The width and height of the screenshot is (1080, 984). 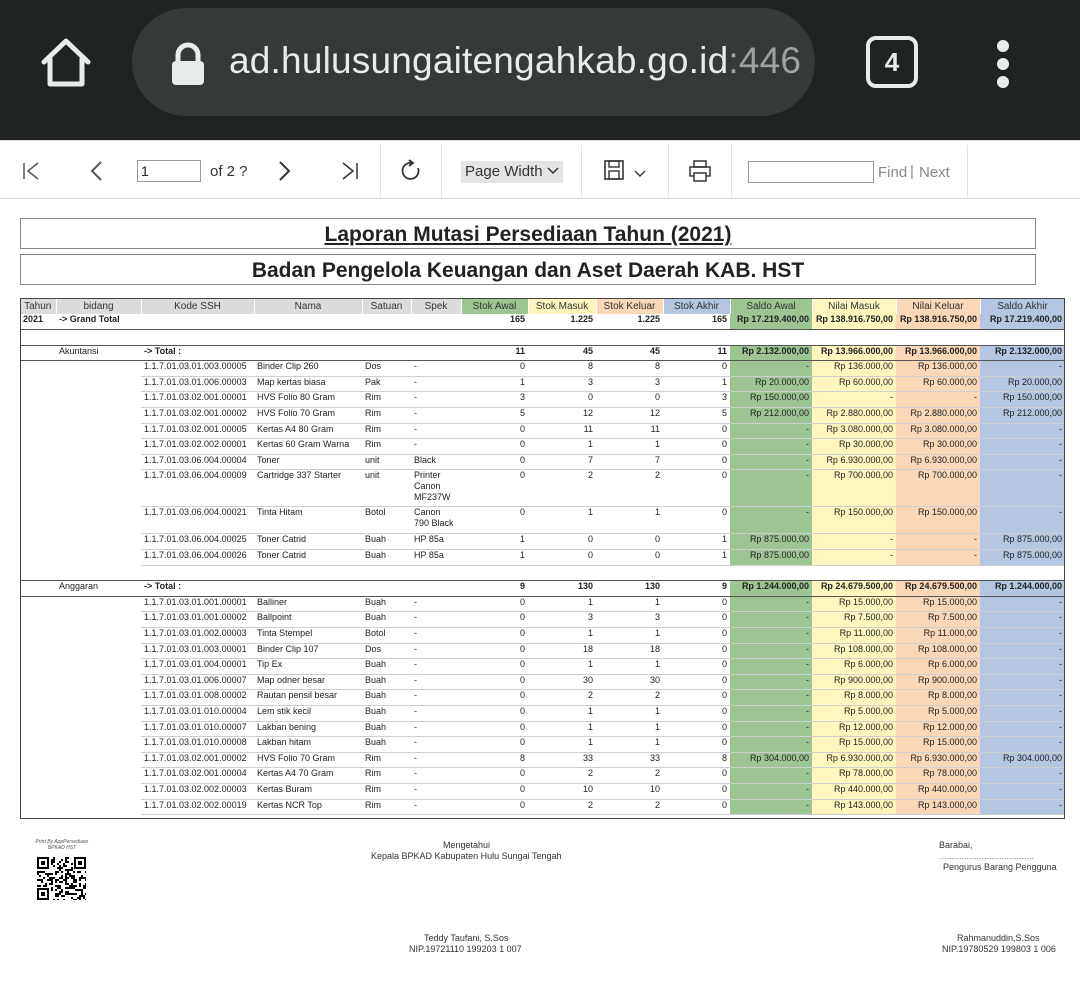 I want to click on table-cell: 9, so click(x=696, y=588).